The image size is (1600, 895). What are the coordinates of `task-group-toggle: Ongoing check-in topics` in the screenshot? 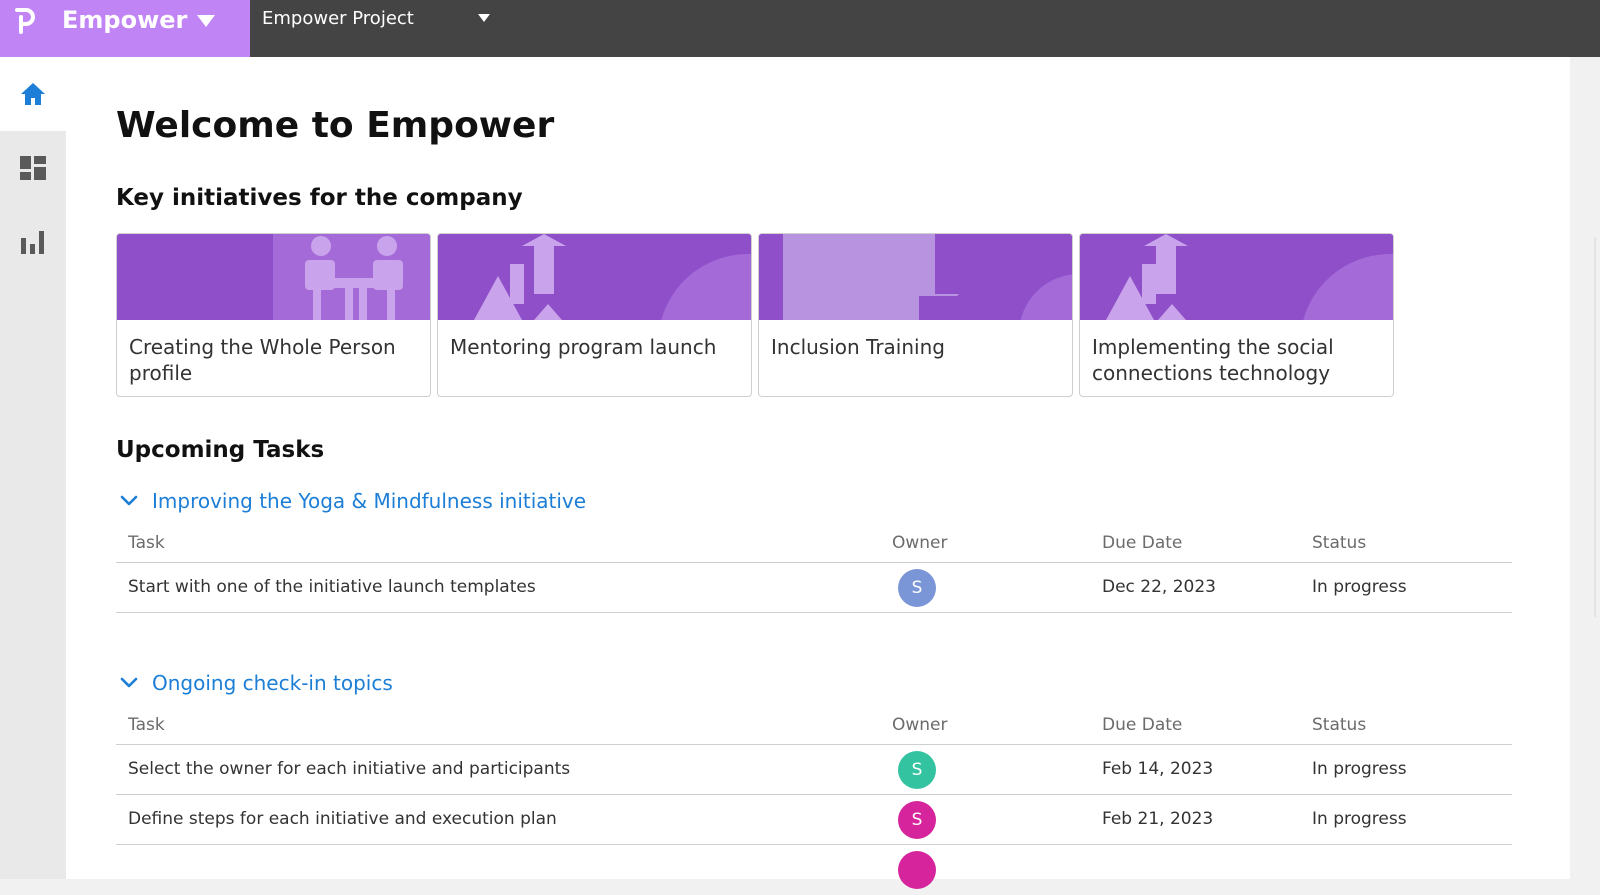 It's located at (254, 683).